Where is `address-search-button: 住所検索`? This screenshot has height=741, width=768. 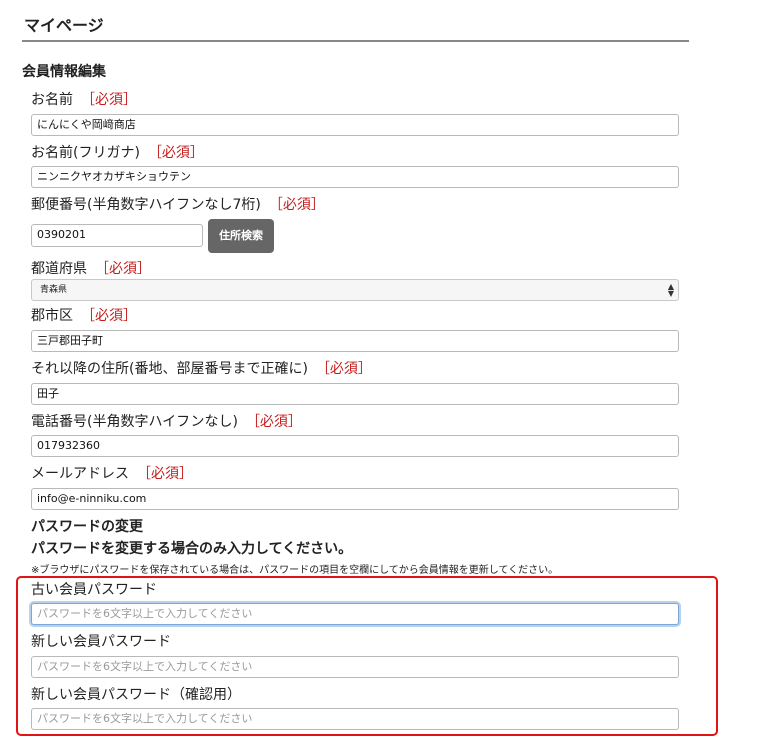
address-search-button: 住所検索 is located at coordinates (241, 236).